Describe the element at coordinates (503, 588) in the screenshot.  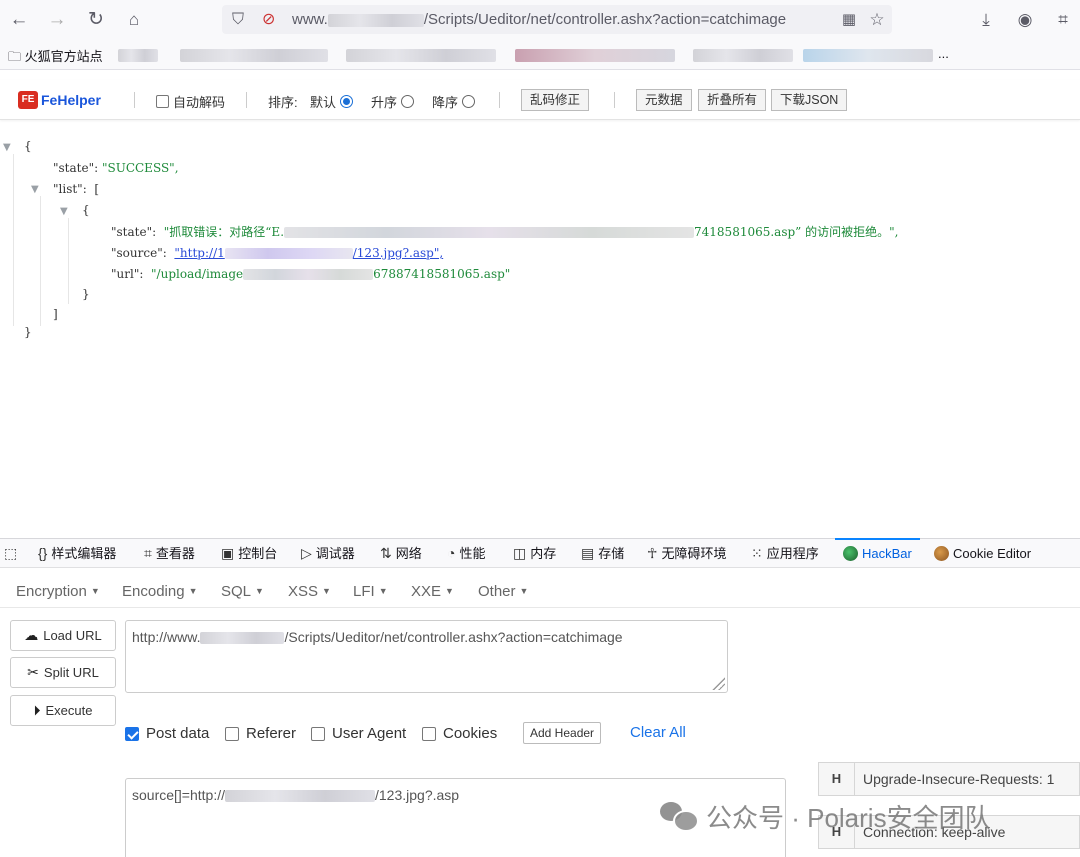
I see `menu-other: Other ▼` at that location.